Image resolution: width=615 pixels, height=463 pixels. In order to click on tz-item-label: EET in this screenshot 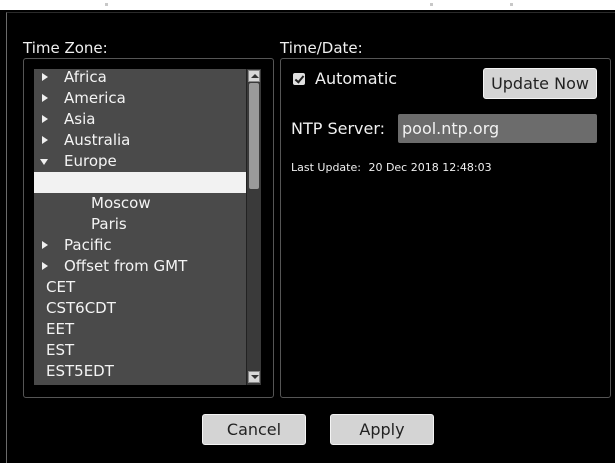, I will do `click(60, 329)`.